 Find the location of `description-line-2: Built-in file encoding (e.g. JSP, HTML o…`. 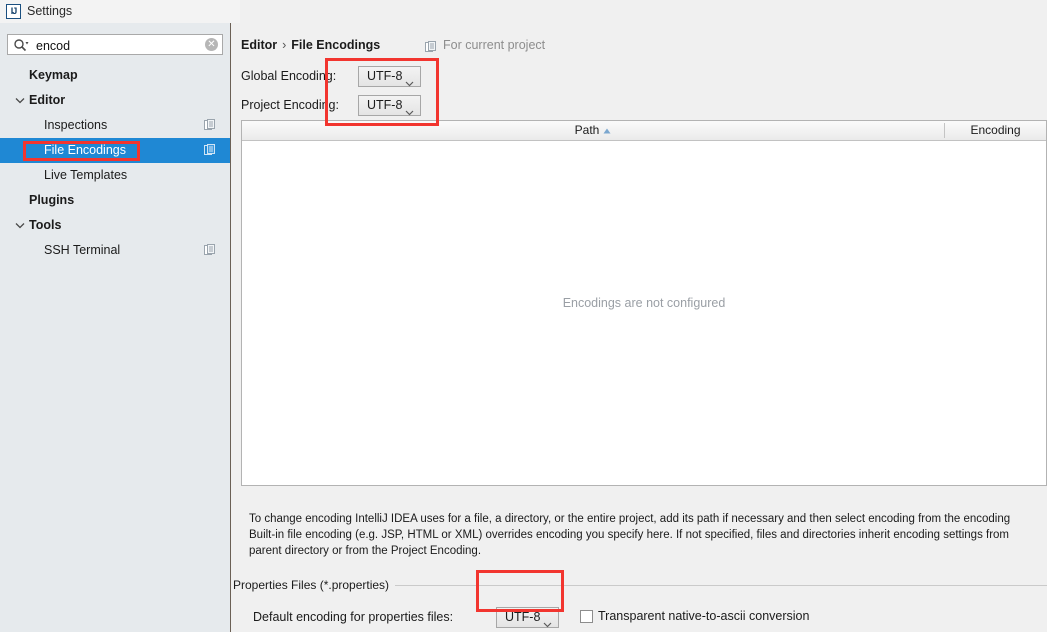

description-line-2: Built-in file encoding (e.g. JSP, HTML o… is located at coordinates (629, 535).